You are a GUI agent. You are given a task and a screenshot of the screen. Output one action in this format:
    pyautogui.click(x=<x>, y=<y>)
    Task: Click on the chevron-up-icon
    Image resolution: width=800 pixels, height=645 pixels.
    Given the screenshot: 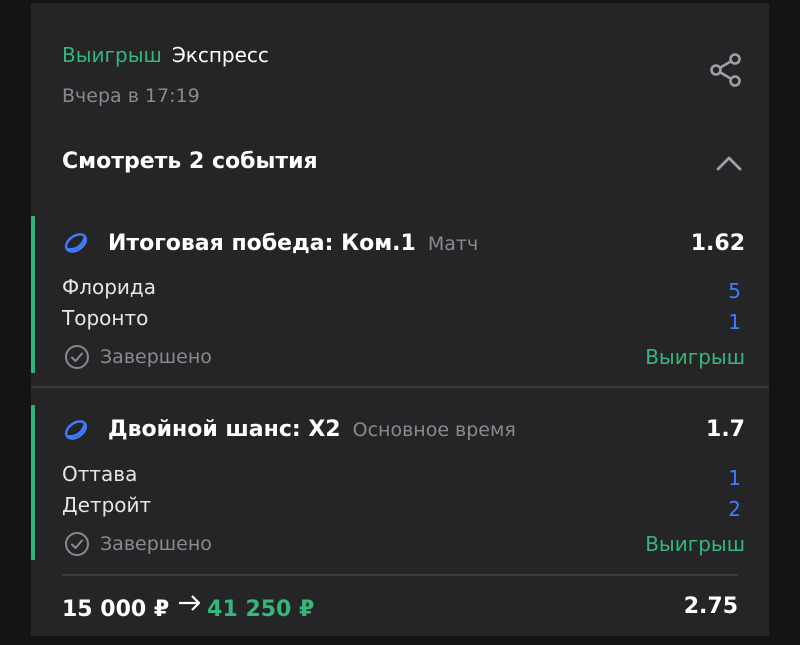 What is the action you would take?
    pyautogui.click(x=729, y=163)
    